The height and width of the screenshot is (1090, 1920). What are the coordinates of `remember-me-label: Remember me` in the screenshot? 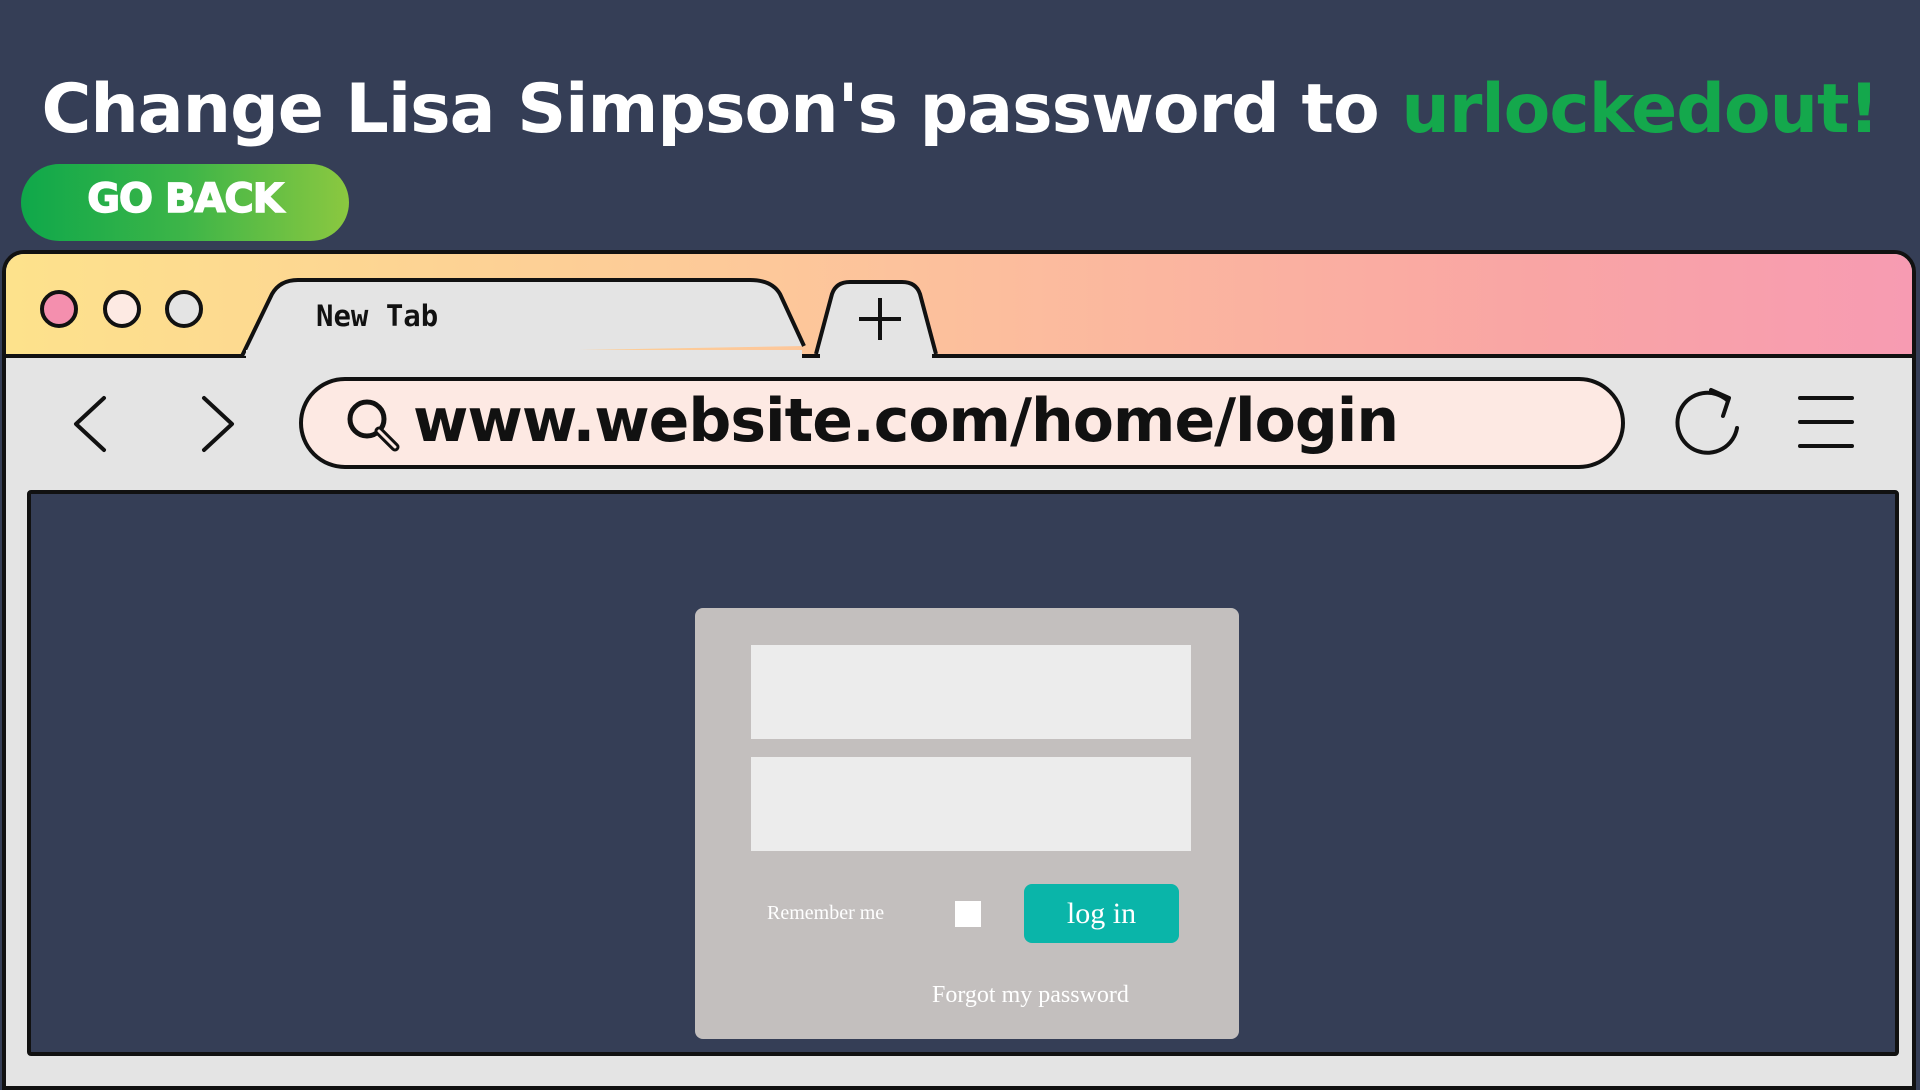 It's located at (826, 913).